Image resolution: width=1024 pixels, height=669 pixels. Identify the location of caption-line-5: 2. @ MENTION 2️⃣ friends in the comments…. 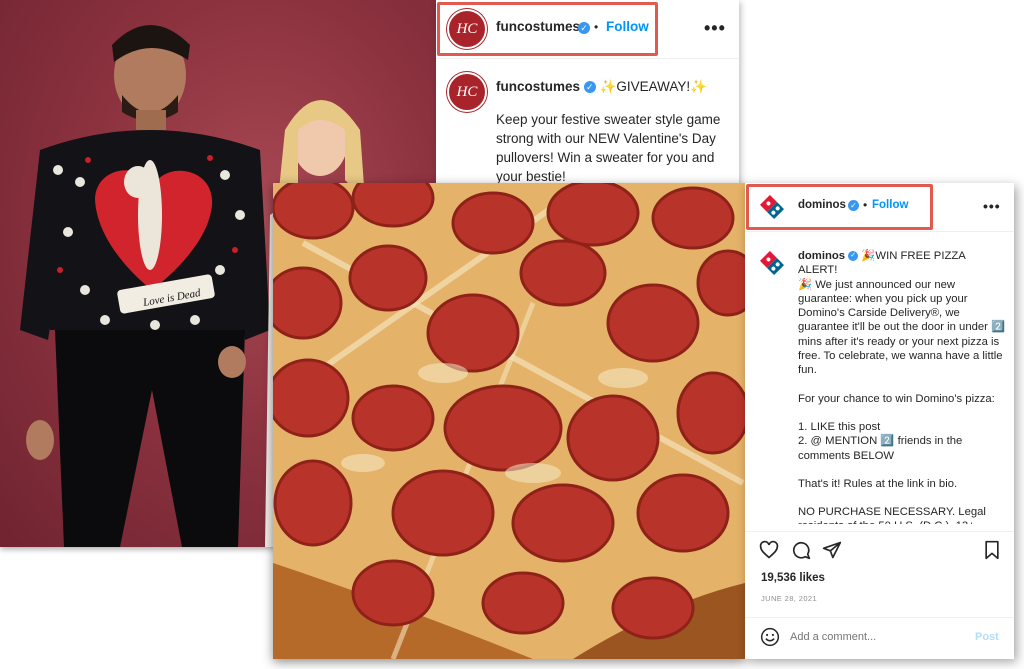
(880, 448).